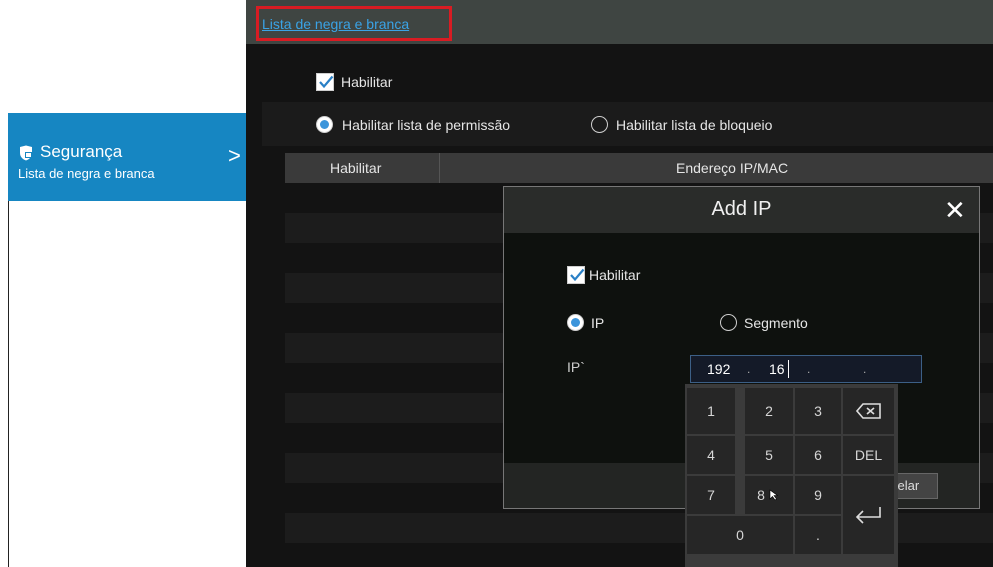  Describe the element at coordinates (86, 173) in the screenshot. I see `sidebar-item-subtitle: Lista de negra e branca` at that location.